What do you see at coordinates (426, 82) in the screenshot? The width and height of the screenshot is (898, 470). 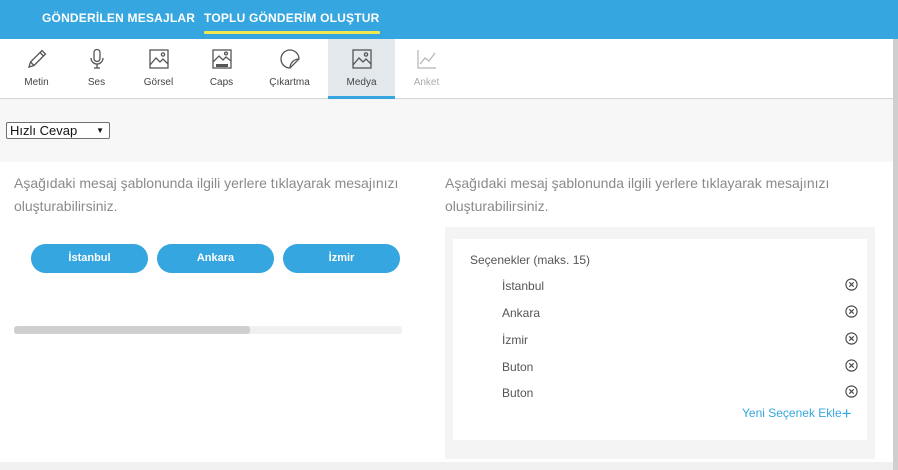 I see `tool-anket-label: Anket` at bounding box center [426, 82].